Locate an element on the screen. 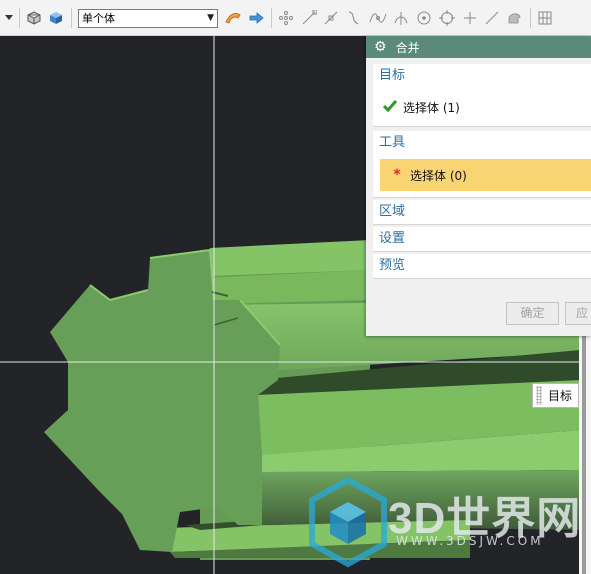  check-icon is located at coordinates (390, 107).